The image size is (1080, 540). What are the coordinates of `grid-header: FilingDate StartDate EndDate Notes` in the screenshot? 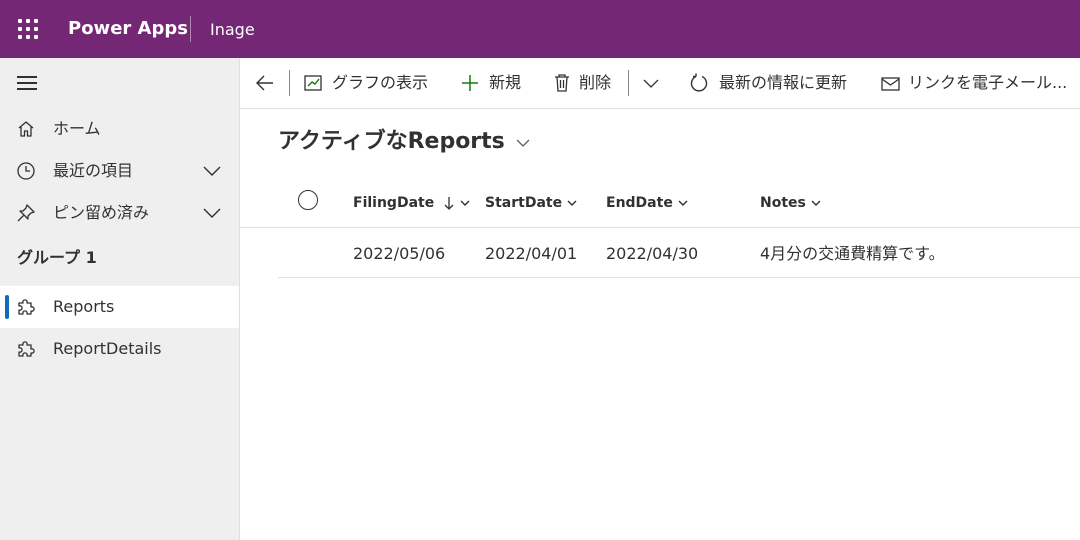 It's located at (679, 202).